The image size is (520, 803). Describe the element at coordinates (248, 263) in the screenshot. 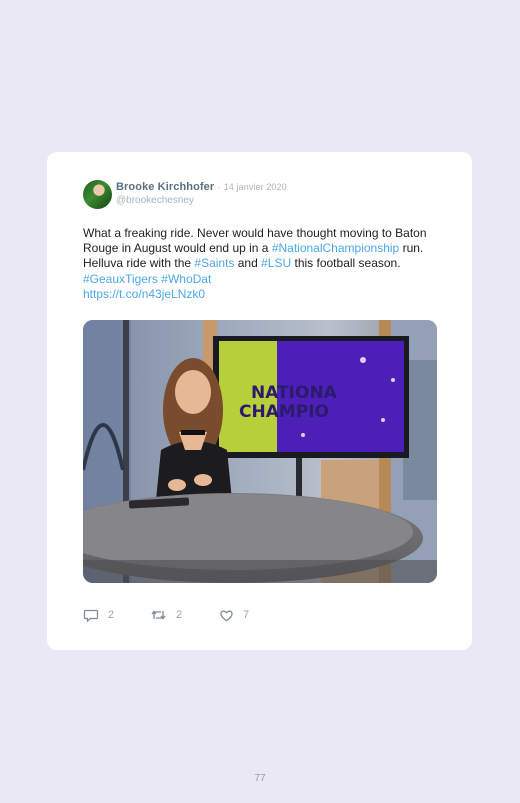

I see `text-part: and` at that location.